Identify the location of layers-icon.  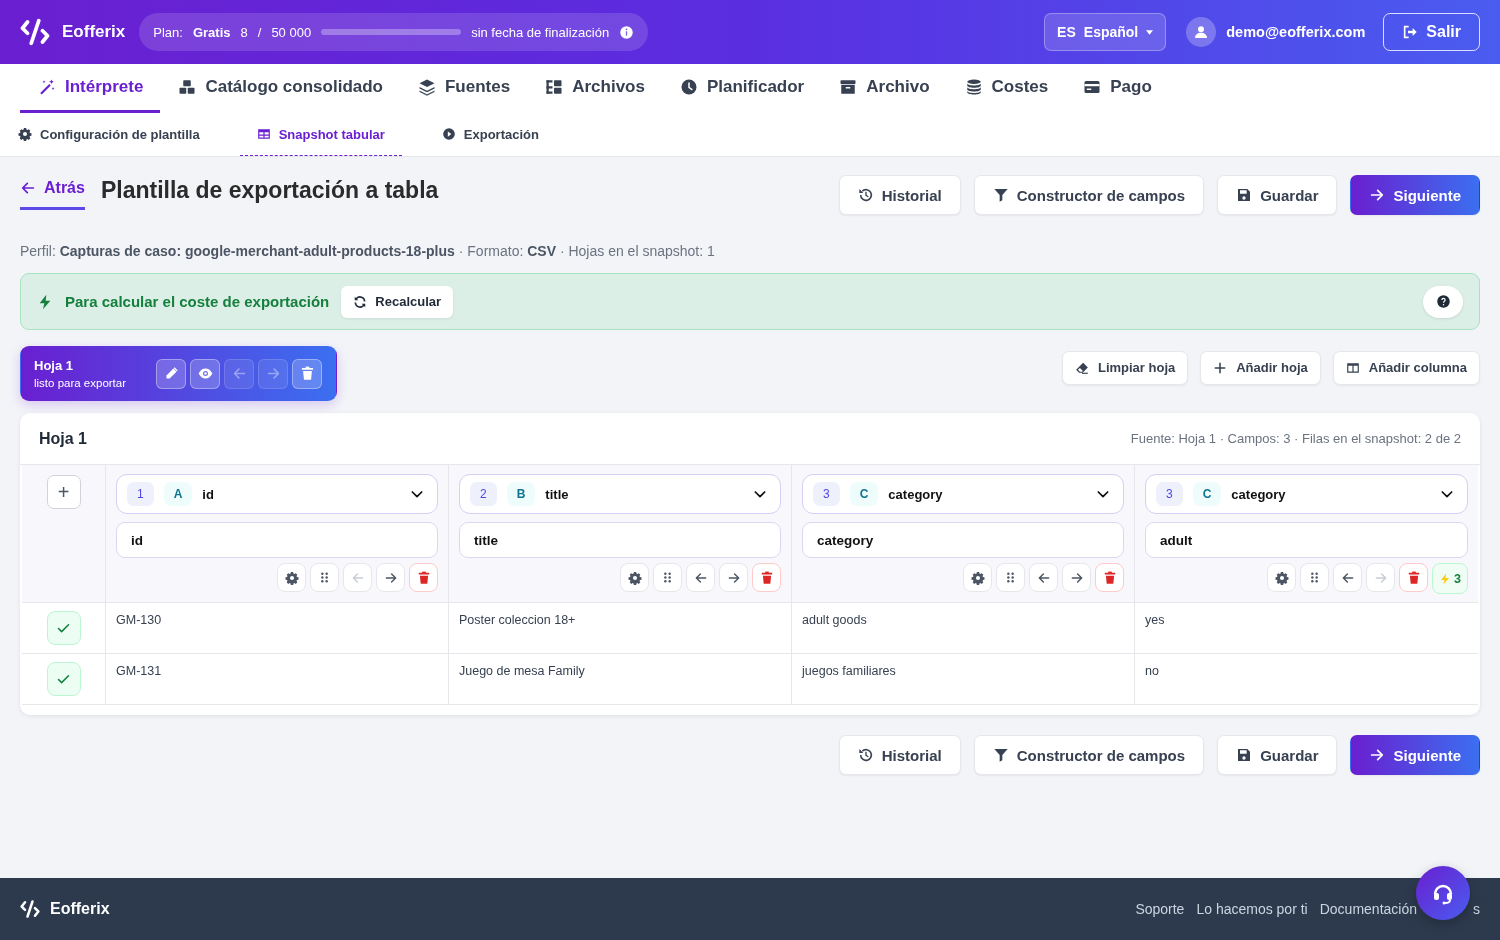
(427, 87).